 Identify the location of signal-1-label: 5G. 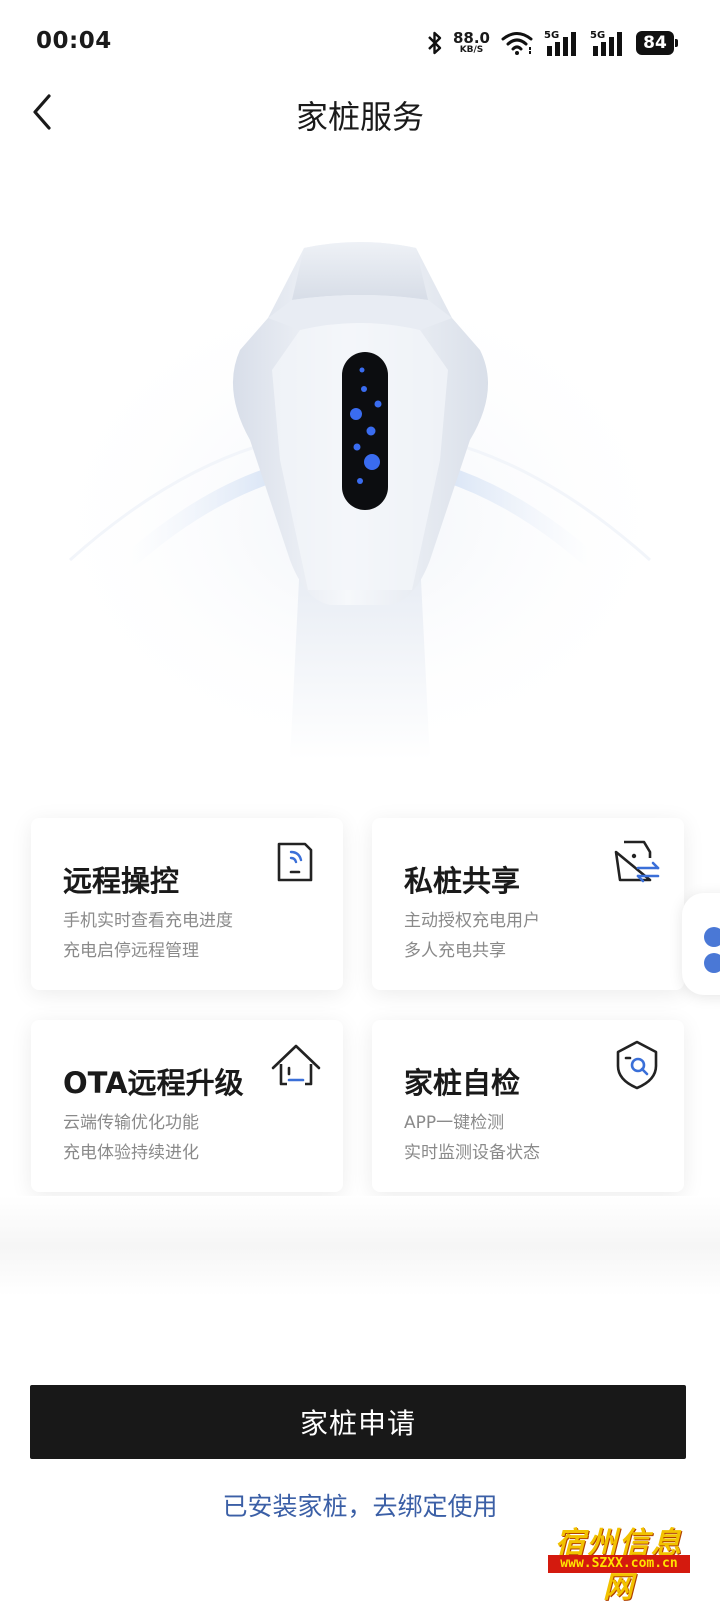
(551, 35).